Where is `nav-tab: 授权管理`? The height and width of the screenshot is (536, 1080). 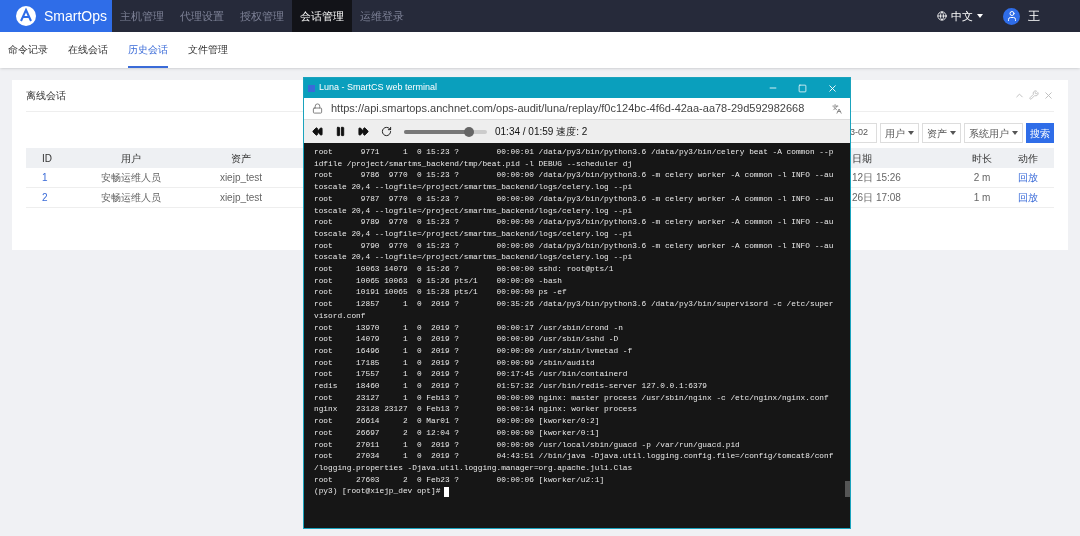
nav-tab: 授权管理 is located at coordinates (262, 16).